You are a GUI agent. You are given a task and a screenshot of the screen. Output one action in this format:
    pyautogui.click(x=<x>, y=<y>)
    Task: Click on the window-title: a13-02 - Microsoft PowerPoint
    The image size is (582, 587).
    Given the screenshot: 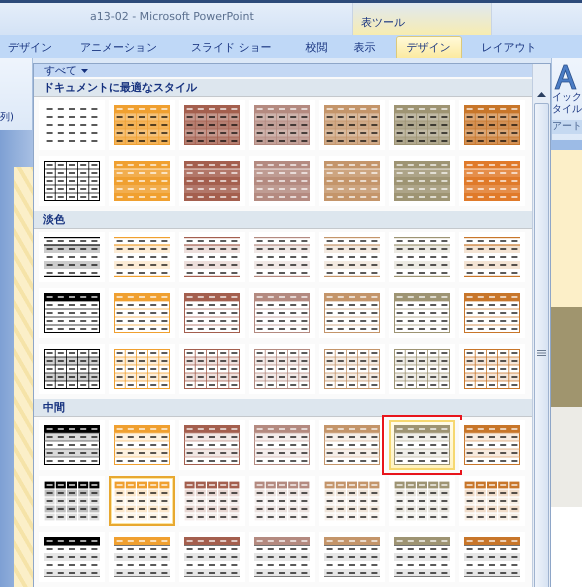 What is the action you would take?
    pyautogui.click(x=172, y=16)
    